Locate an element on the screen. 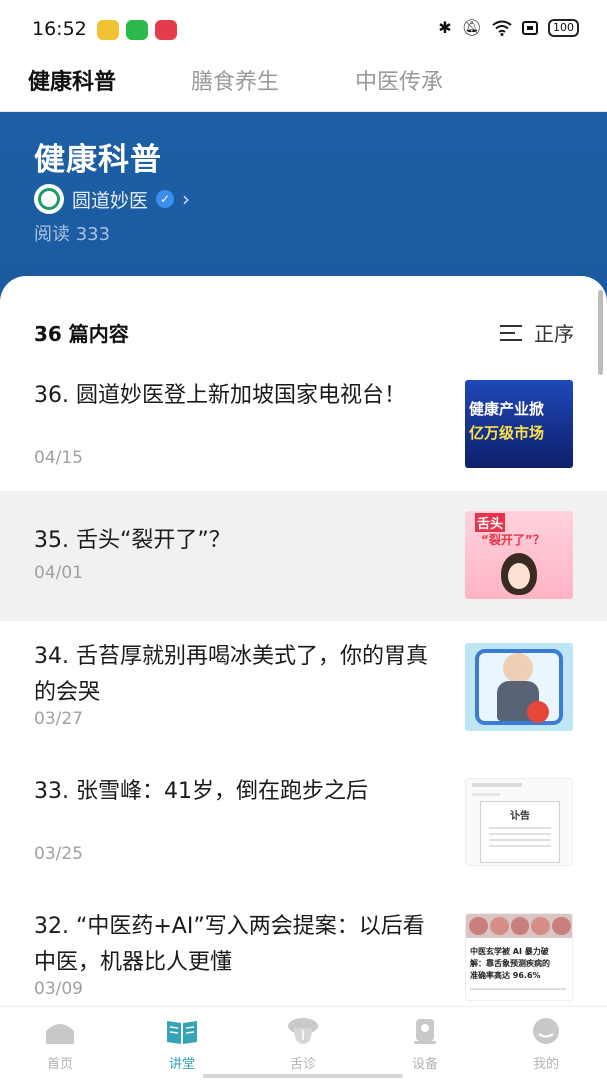  status-bar: 16:52 ✱ 🔕︎ 100 is located at coordinates (303, 29).